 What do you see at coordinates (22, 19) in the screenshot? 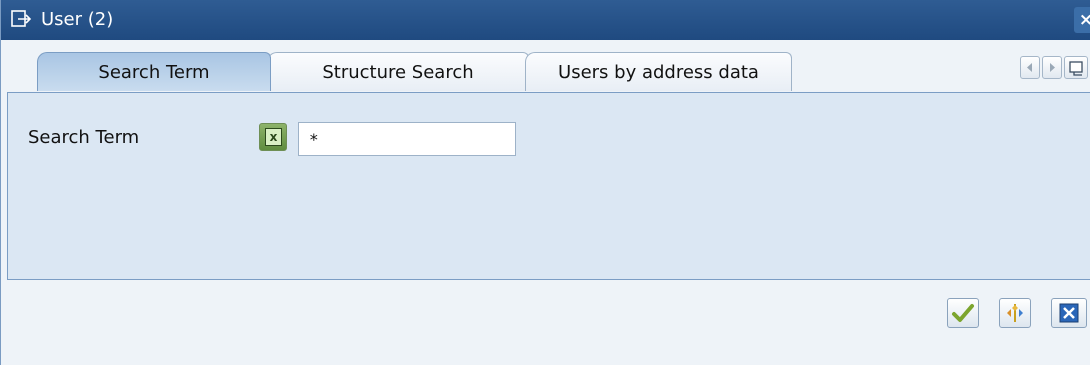
I see `dialog-arrow-icon` at bounding box center [22, 19].